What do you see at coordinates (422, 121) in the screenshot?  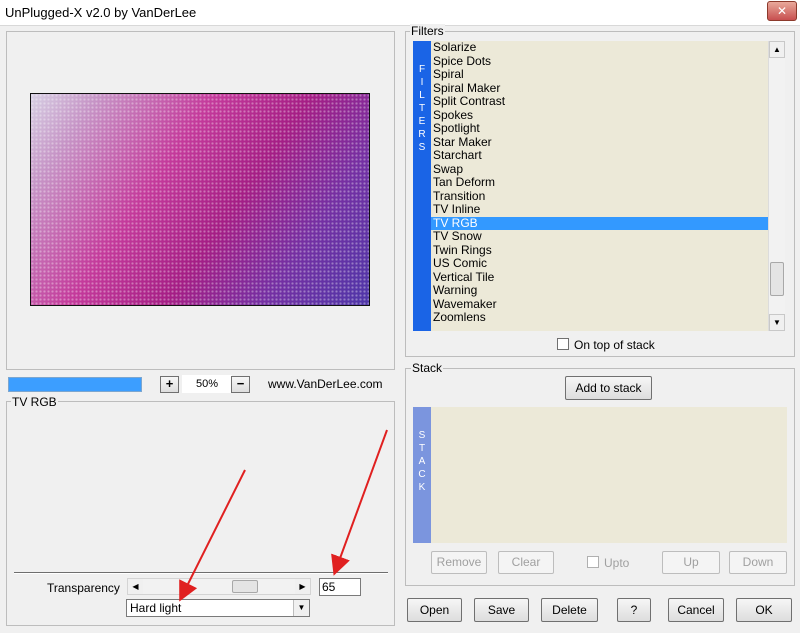 I see `strip-letter: E` at bounding box center [422, 121].